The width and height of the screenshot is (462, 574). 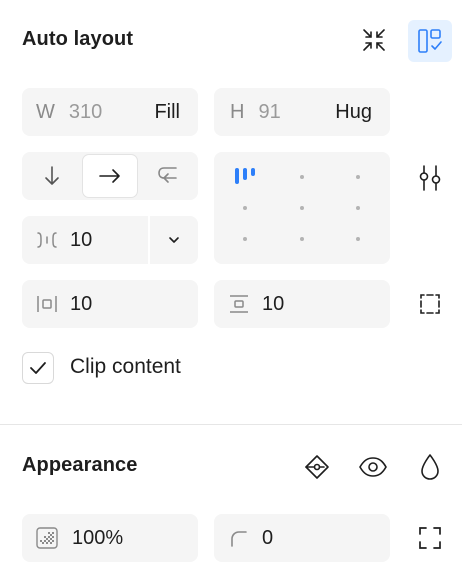 What do you see at coordinates (302, 112) in the screenshot?
I see `height-field: H 91 Hug` at bounding box center [302, 112].